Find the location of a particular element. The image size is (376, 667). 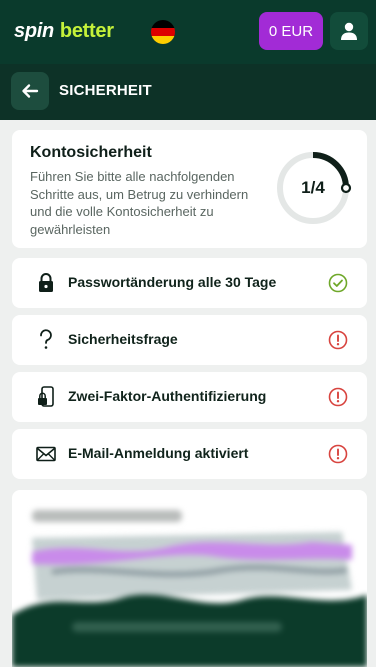

step-label: Zwei-Faktor-Authentifizierung is located at coordinates (167, 396).